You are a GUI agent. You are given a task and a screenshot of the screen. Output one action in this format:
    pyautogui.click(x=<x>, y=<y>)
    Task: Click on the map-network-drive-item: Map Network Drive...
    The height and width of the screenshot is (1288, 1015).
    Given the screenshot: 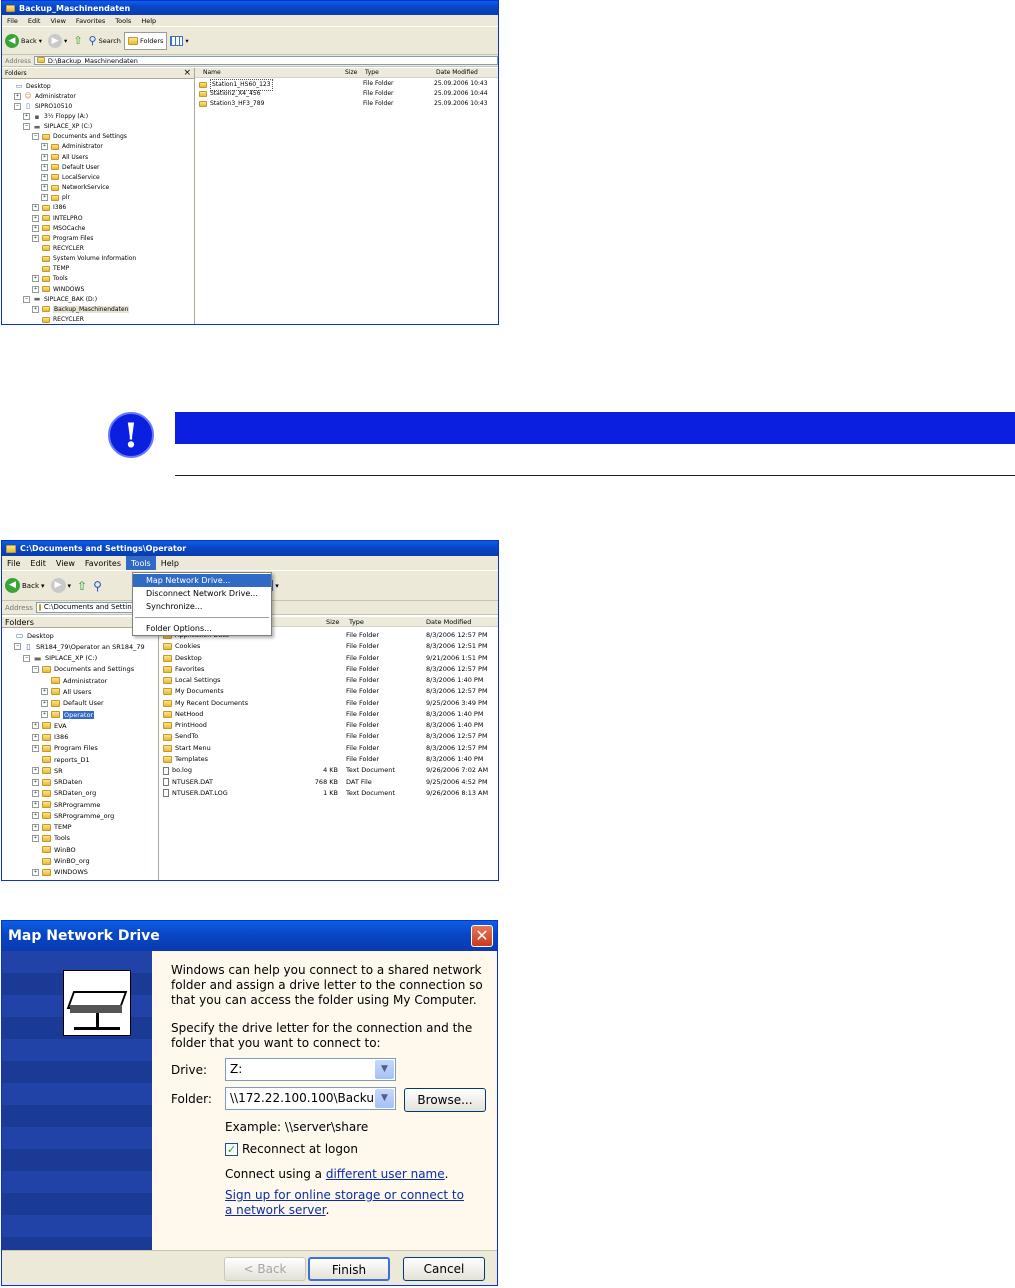 What is the action you would take?
    pyautogui.click(x=202, y=580)
    